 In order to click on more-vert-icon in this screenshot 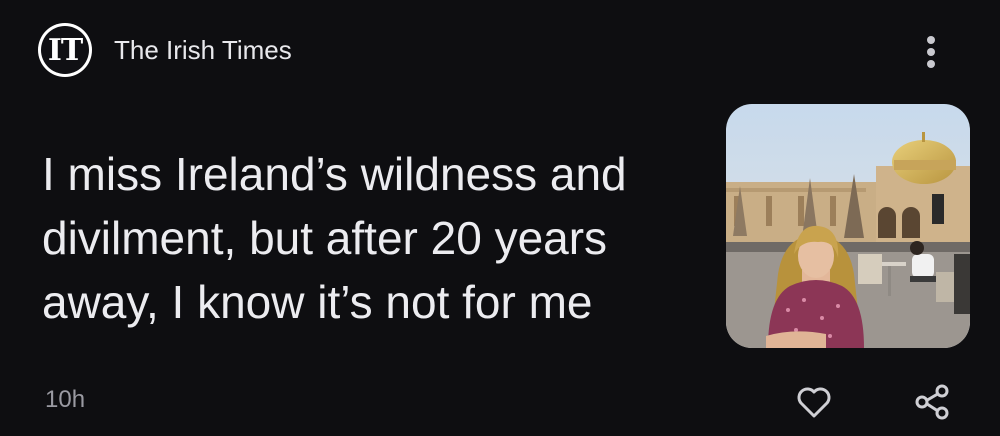, I will do `click(931, 52)`.